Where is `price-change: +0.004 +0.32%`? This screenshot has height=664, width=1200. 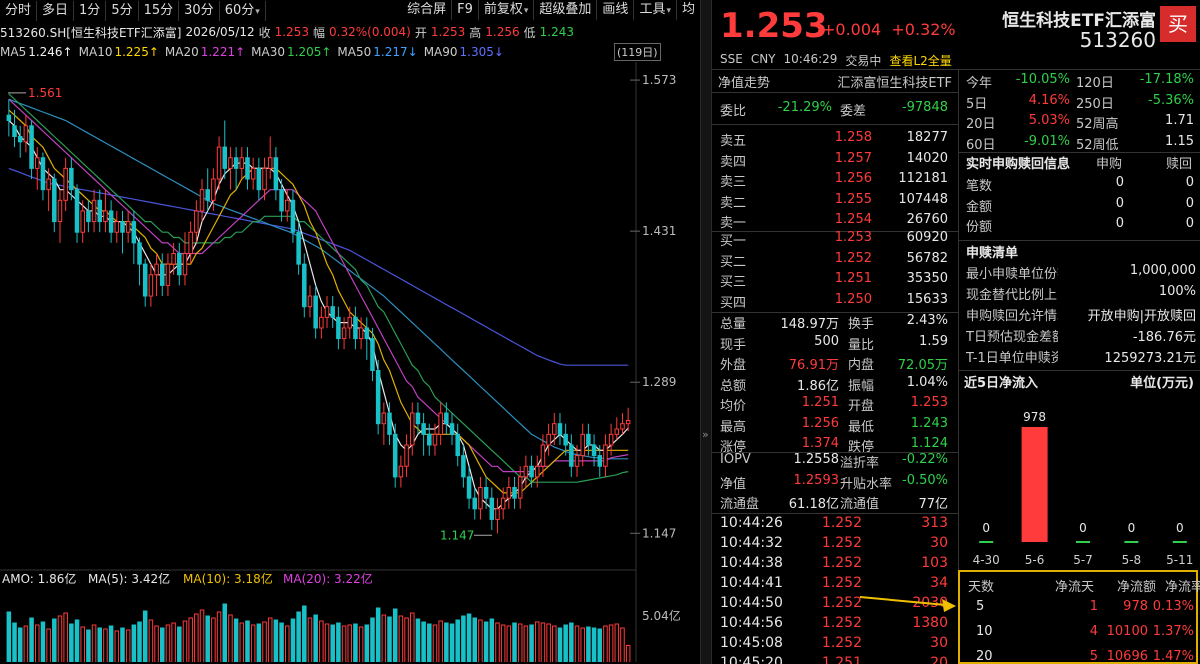
price-change: +0.004 +0.32% is located at coordinates (889, 29).